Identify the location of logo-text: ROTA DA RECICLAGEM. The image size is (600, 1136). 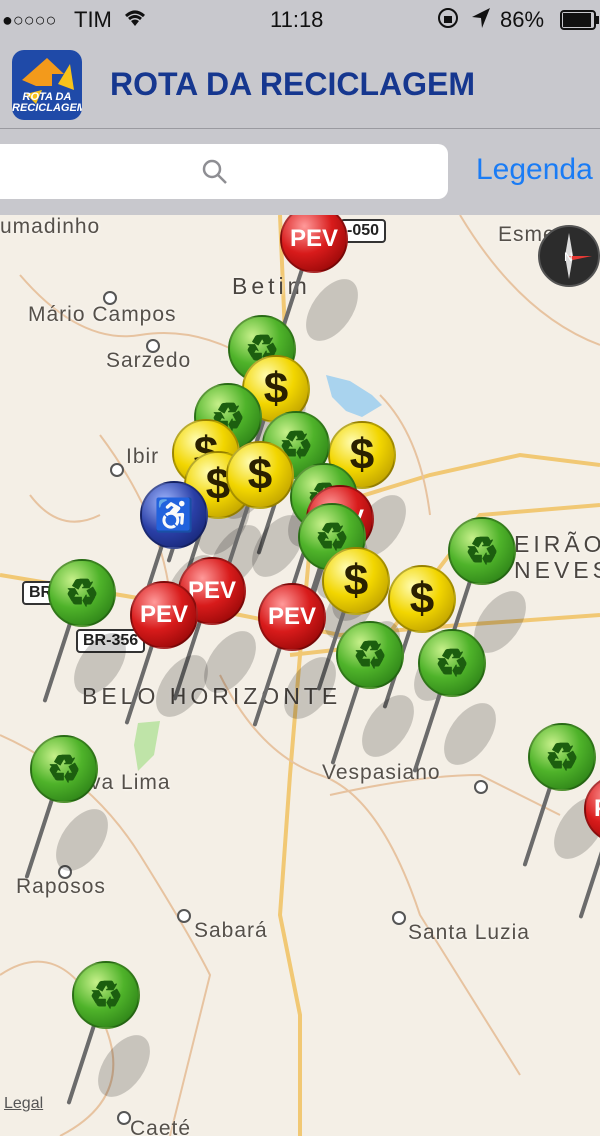
(47, 102).